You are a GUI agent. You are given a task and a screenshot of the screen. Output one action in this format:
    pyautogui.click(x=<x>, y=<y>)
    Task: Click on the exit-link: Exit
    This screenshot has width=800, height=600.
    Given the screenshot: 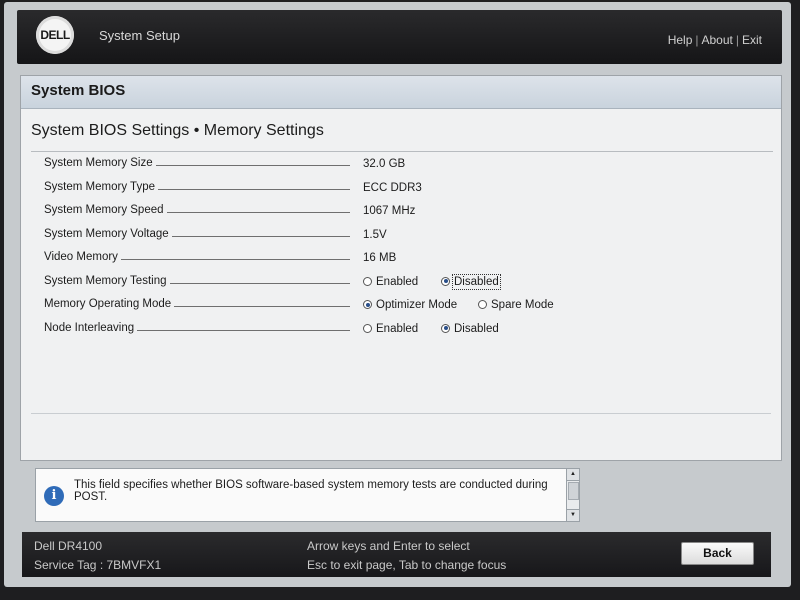 What is the action you would take?
    pyautogui.click(x=752, y=40)
    